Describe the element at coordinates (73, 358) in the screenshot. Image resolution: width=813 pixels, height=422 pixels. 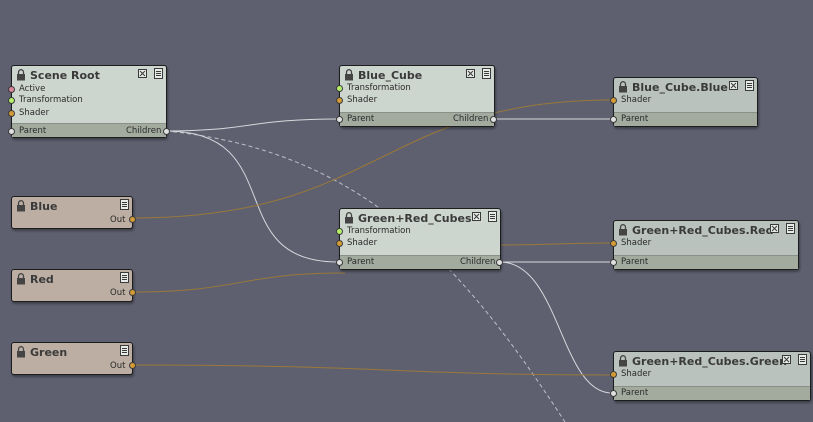
I see `node-green: Green Out` at that location.